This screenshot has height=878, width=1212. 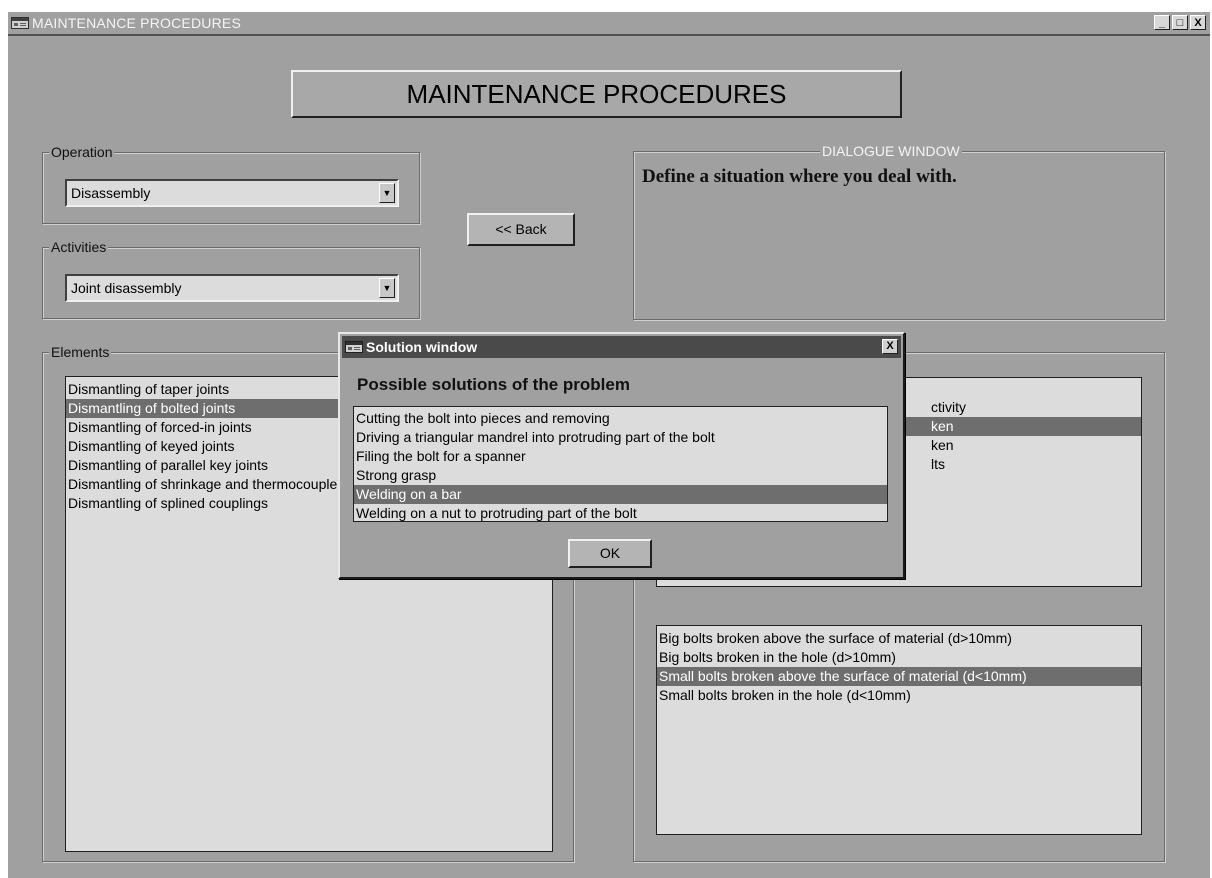 I want to click on operation-group: Operation Disassembly ▼, so click(x=231, y=184).